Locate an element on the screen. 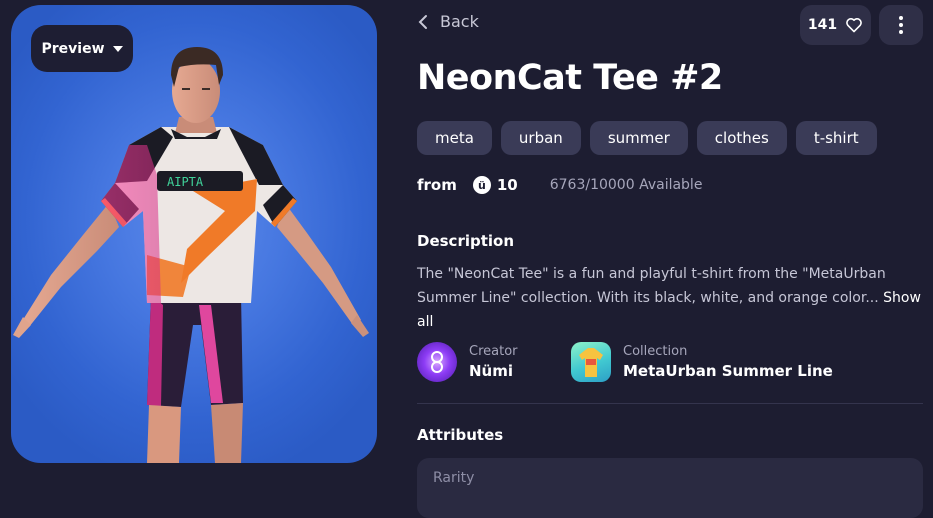  numi-logo-icon is located at coordinates (437, 362).